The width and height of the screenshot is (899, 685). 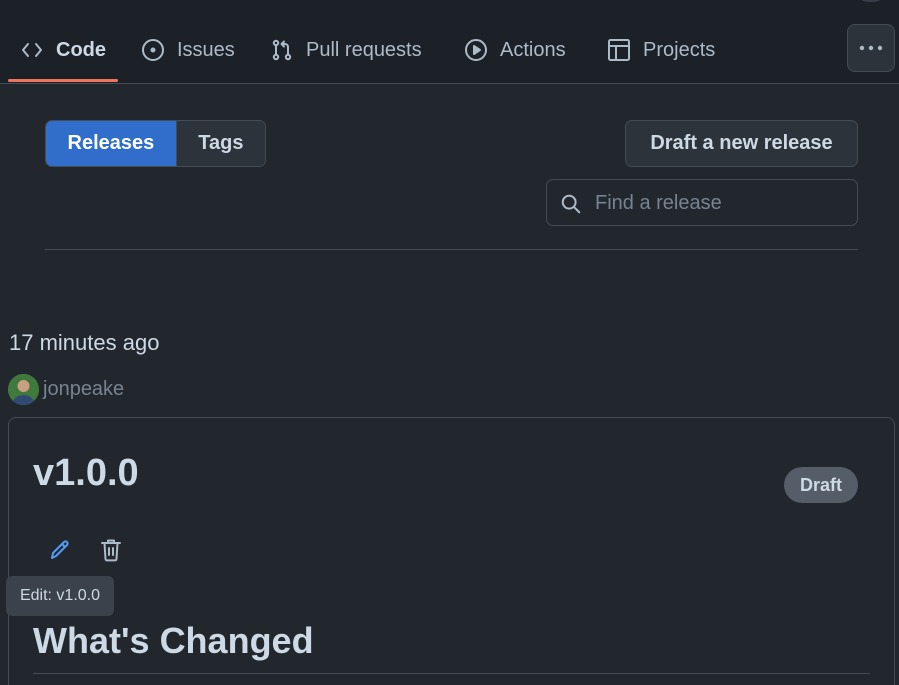 I want to click on trash-icon, so click(x=111, y=550).